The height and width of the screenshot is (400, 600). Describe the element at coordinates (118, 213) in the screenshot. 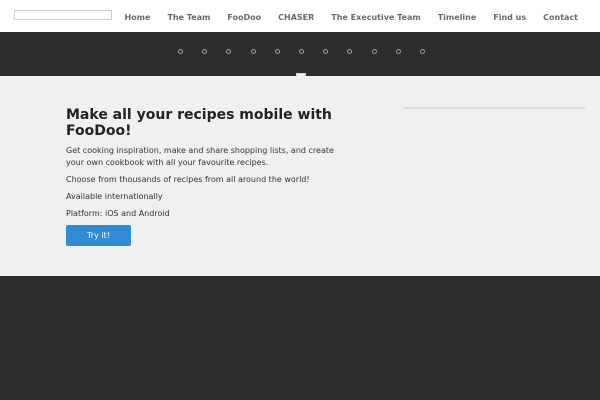

I see `feature-paragraph-4: Platform: iOS and Android` at that location.